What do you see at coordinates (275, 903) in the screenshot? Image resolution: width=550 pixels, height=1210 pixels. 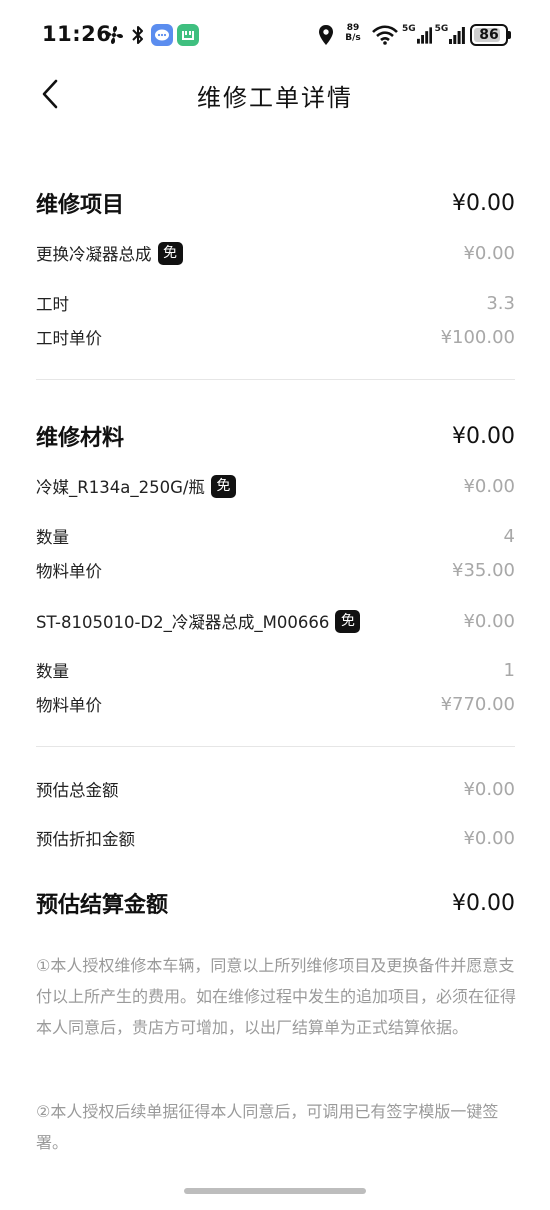 I see `settlement-row: 预估结算金额 ¥0.00` at bounding box center [275, 903].